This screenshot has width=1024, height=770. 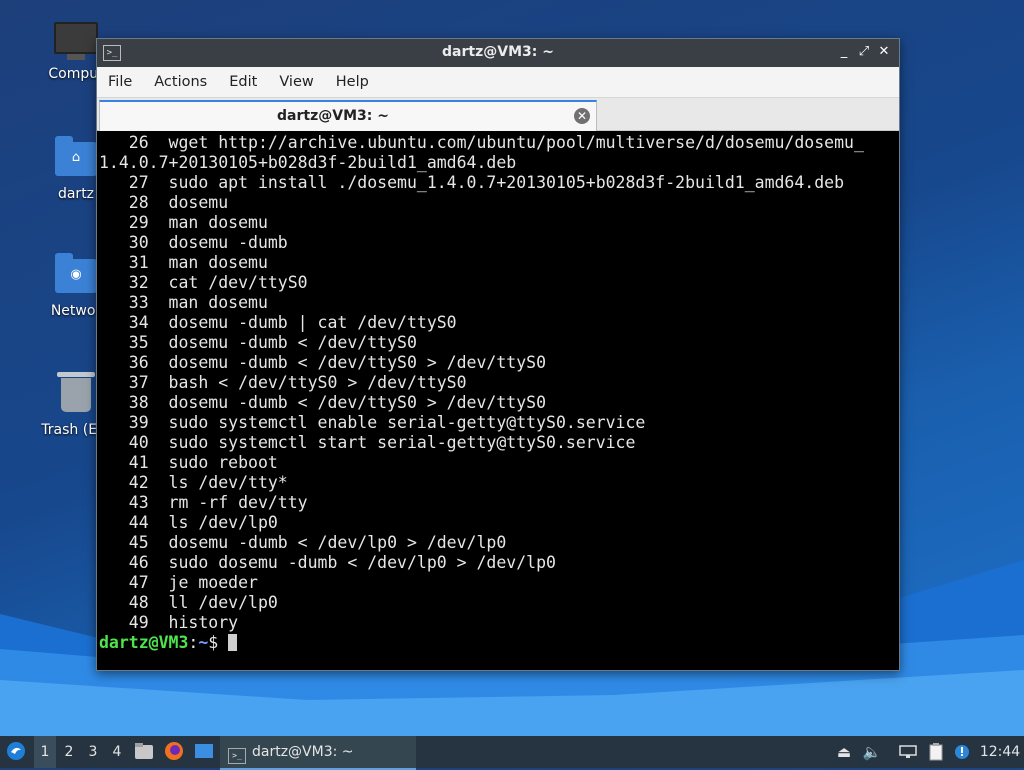 What do you see at coordinates (936, 752) in the screenshot?
I see `clipboard-icon` at bounding box center [936, 752].